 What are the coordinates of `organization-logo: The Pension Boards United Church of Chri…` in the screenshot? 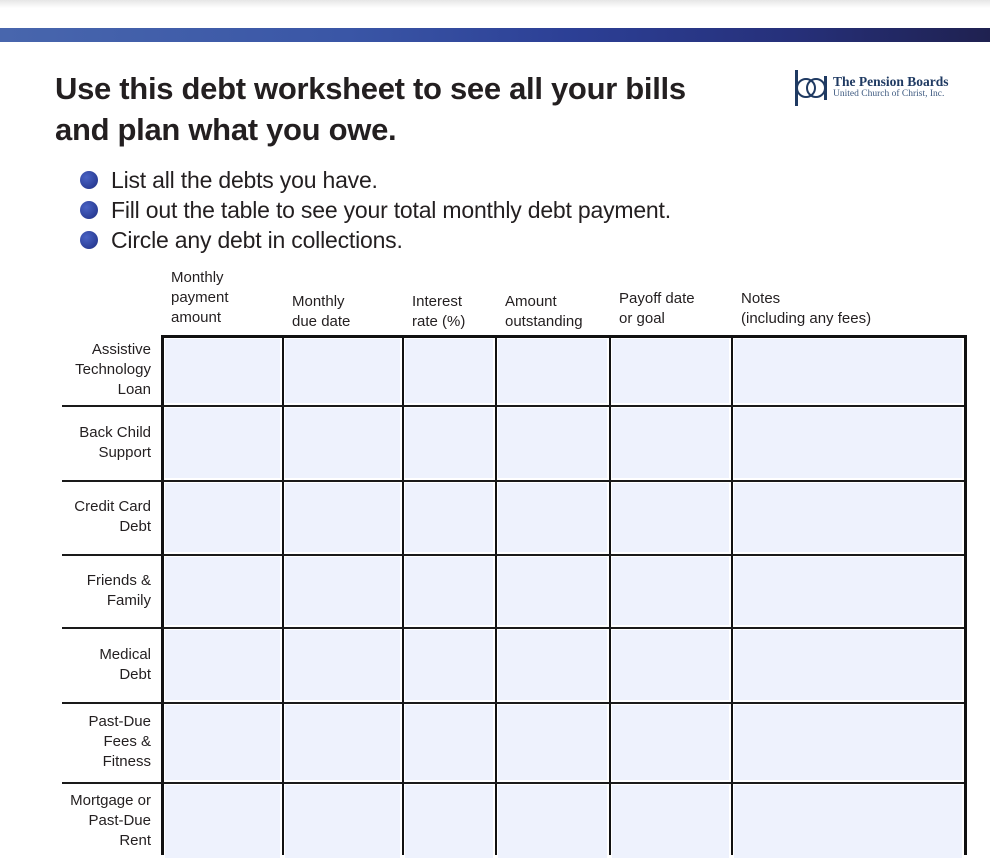 It's located at (871, 88).